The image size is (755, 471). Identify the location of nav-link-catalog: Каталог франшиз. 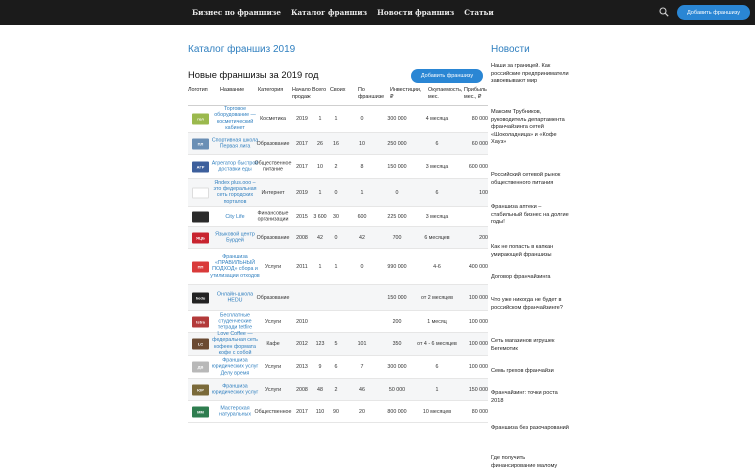
(329, 12).